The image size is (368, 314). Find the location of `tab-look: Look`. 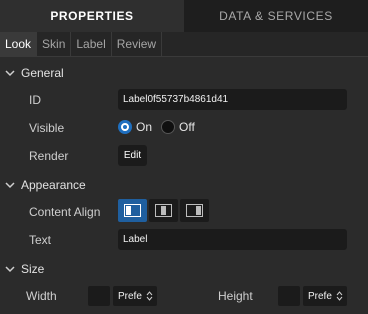

tab-look: Look is located at coordinates (19, 44).